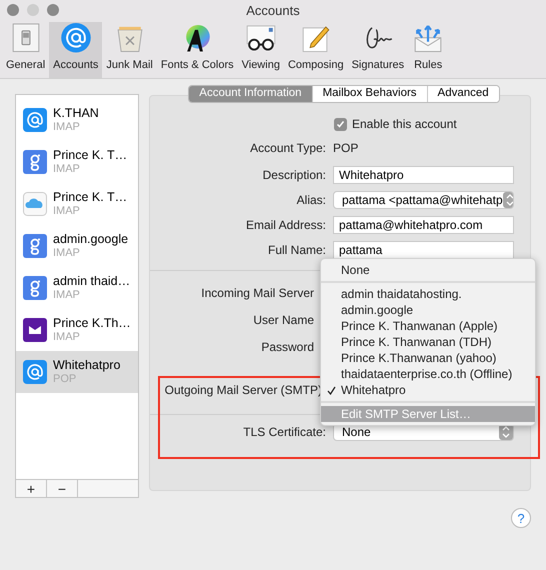  I want to click on account-name: K.THAN, so click(76, 113).